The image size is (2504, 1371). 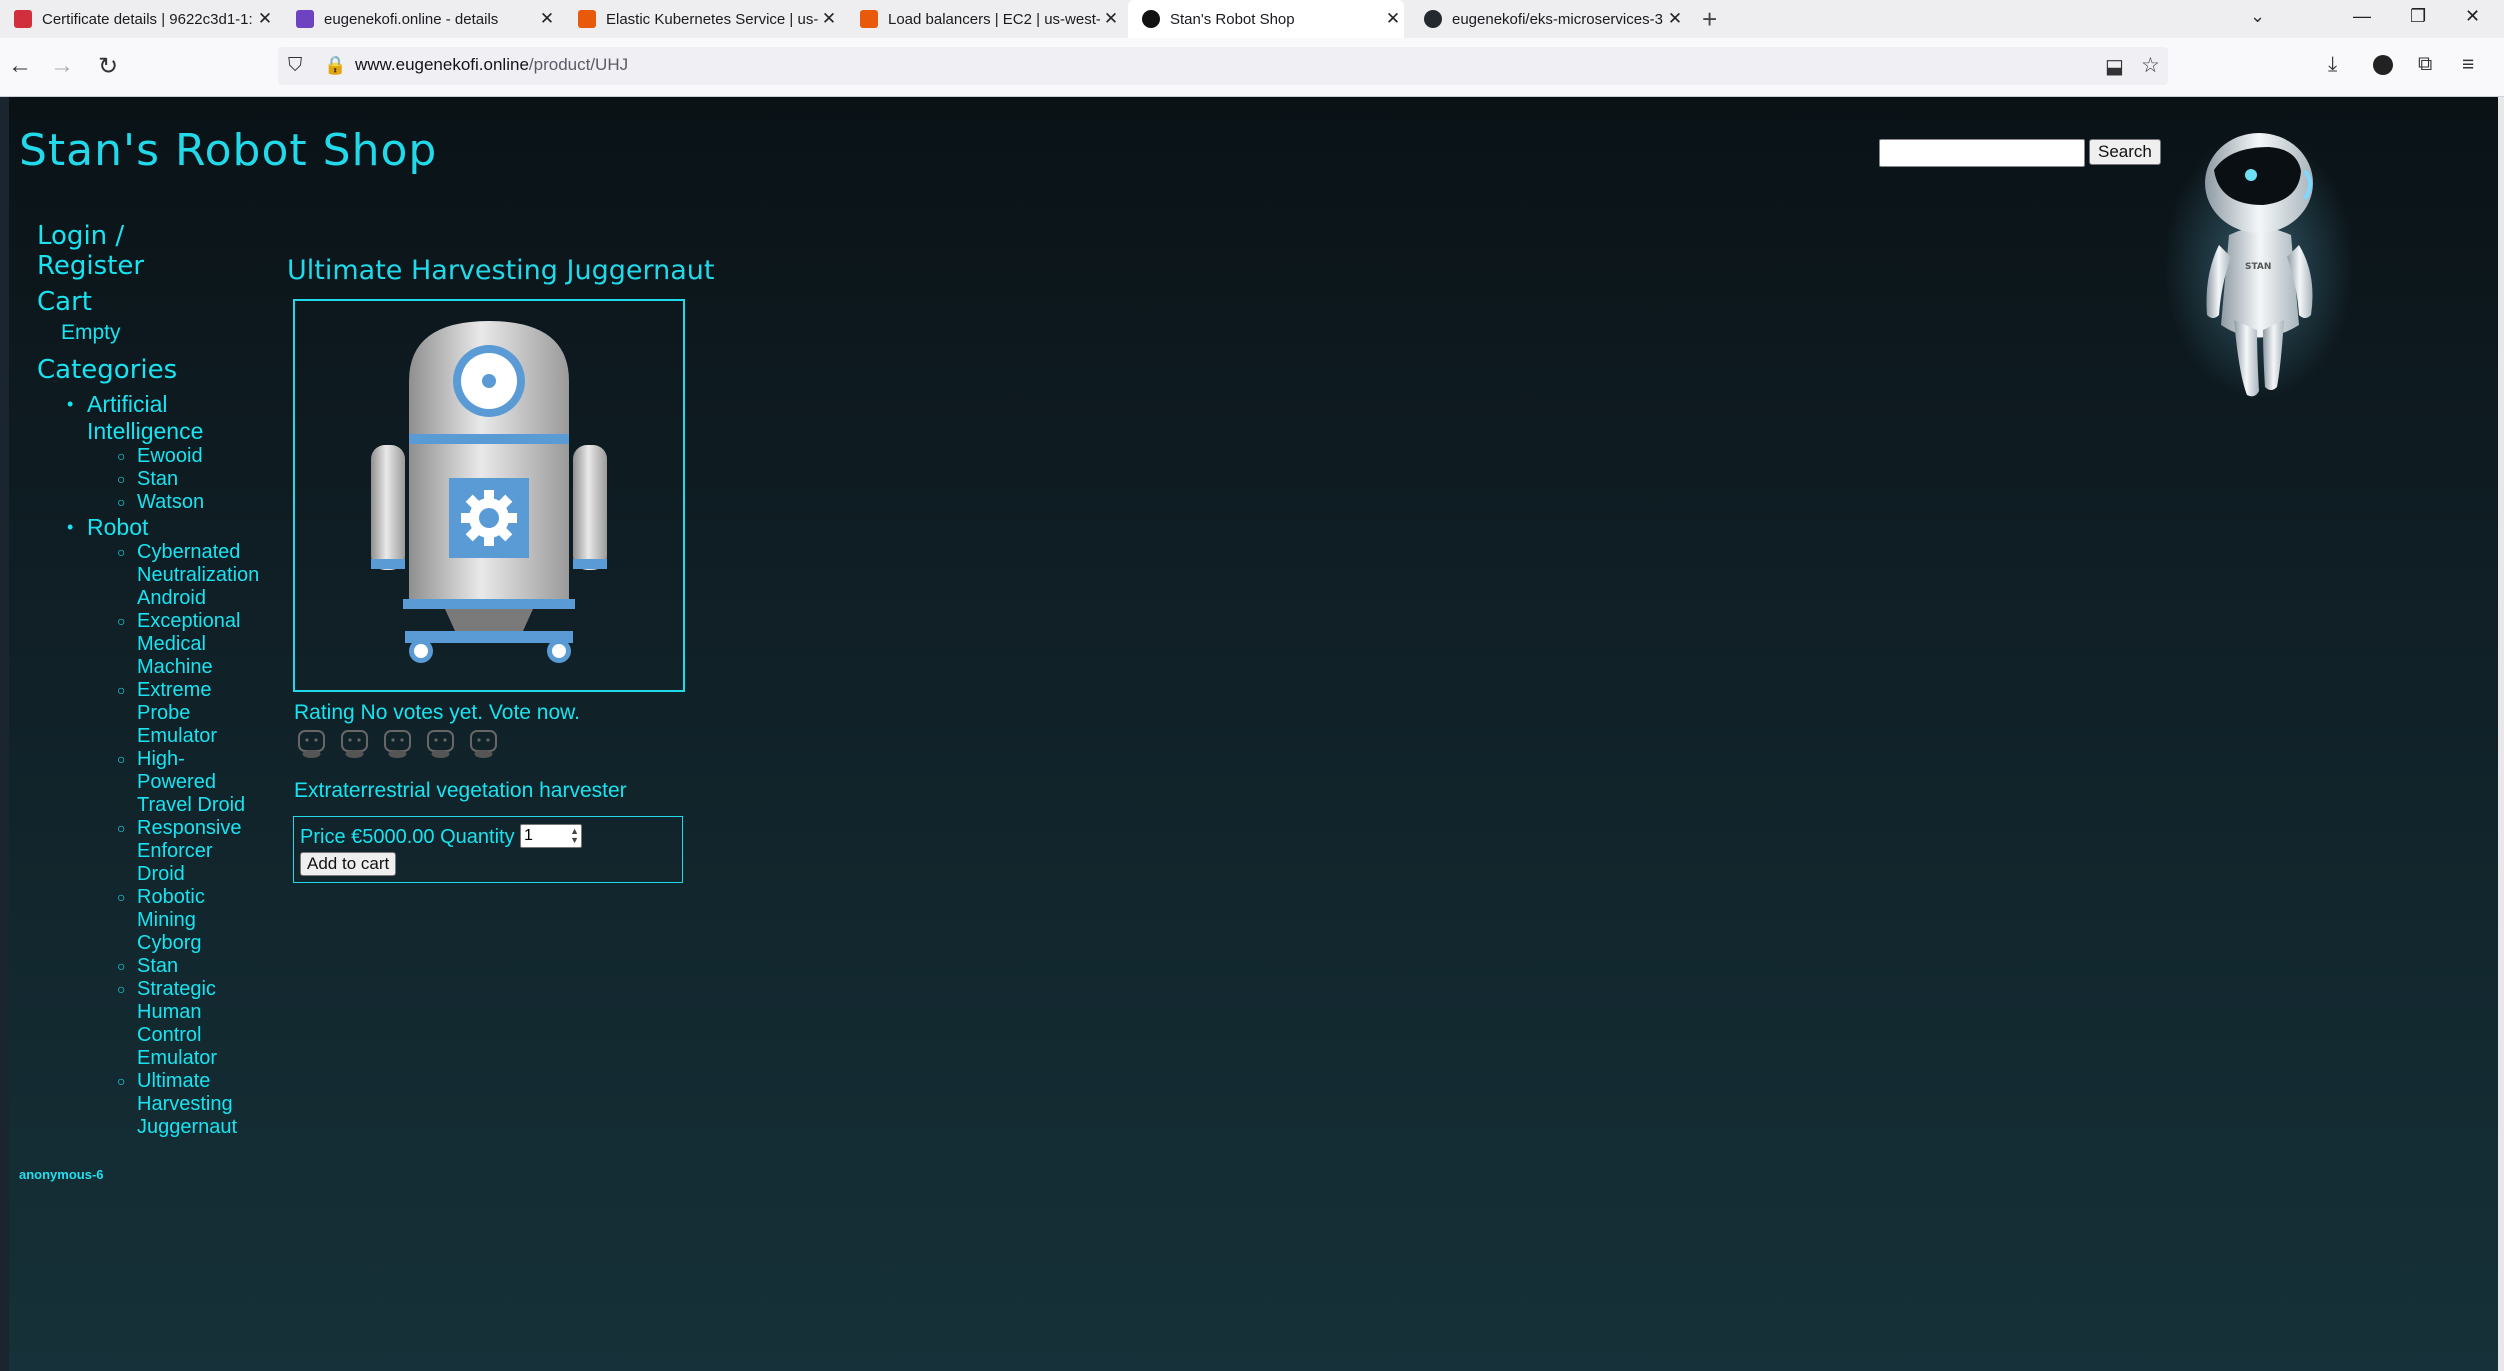 What do you see at coordinates (491, 65) in the screenshot?
I see `url-text: www.eugenekofi.online/product/UHJ` at bounding box center [491, 65].